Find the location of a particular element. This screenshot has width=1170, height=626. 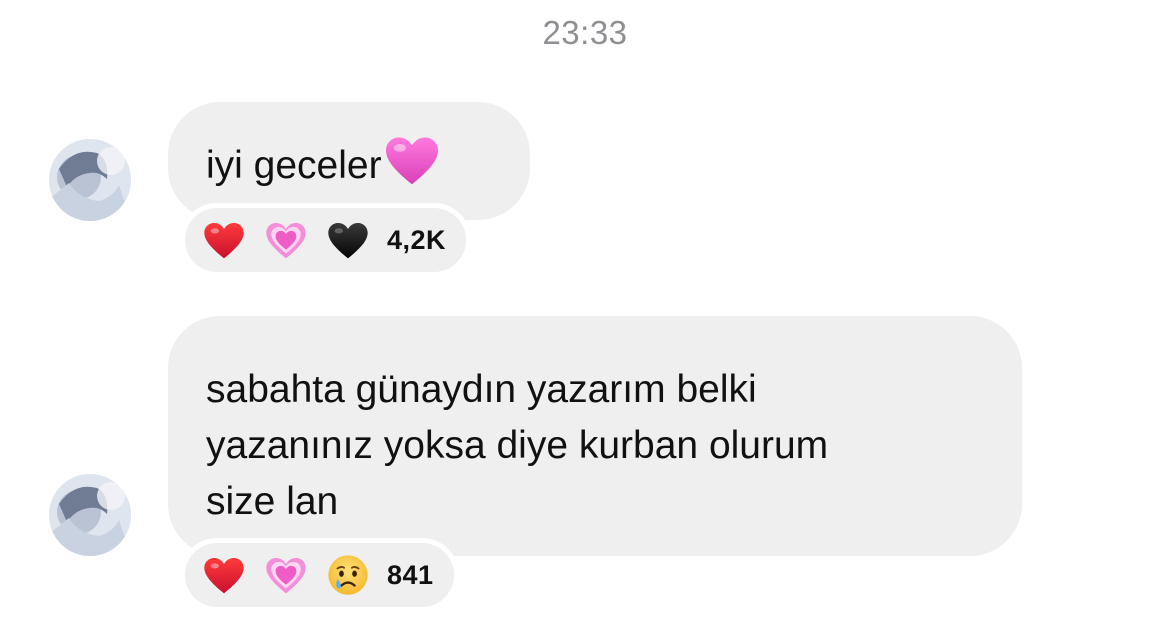

reaction-count: 4,2K is located at coordinates (417, 239).